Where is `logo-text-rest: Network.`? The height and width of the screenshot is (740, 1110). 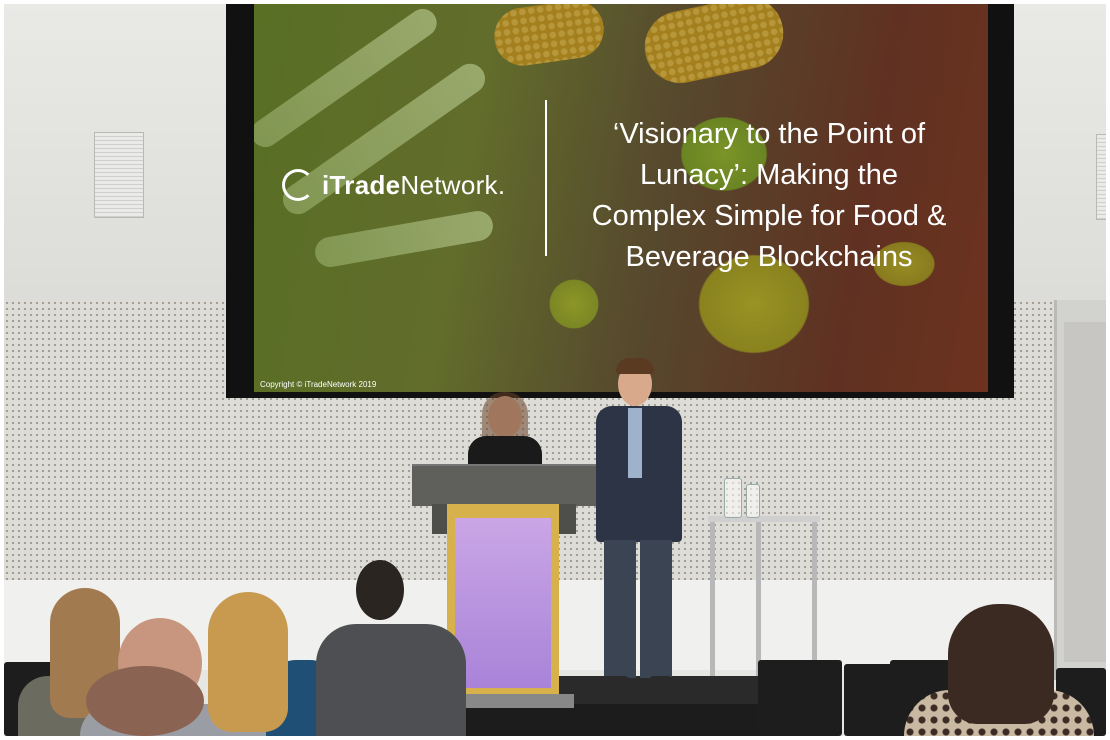
logo-text-rest: Network. is located at coordinates (453, 184).